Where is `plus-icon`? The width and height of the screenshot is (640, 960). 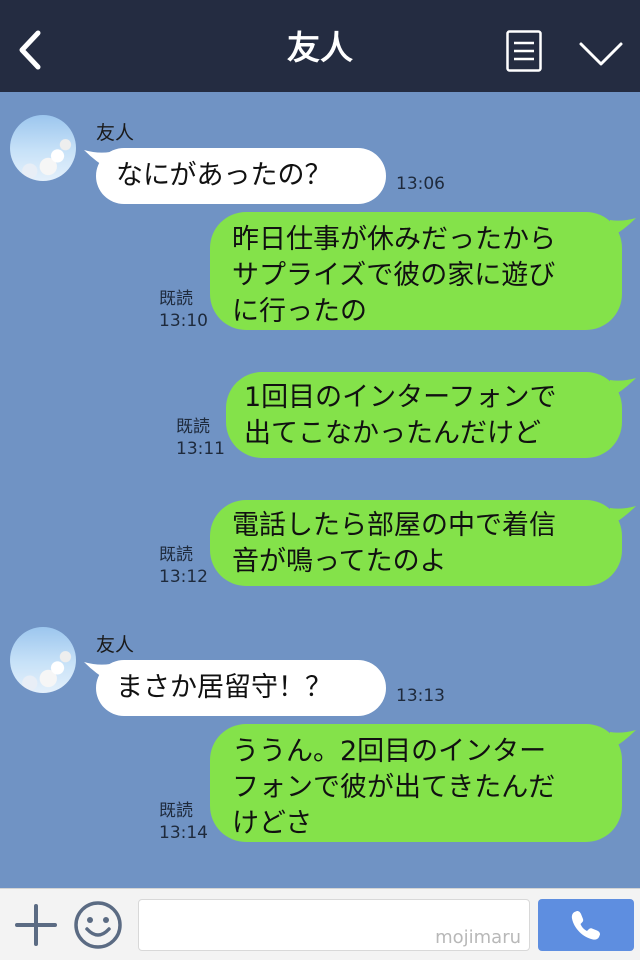 plus-icon is located at coordinates (36, 925).